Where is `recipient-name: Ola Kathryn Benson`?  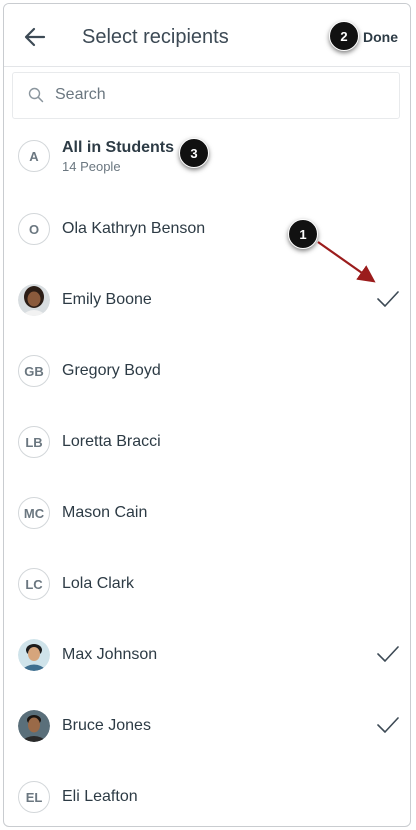
recipient-name: Ola Kathryn Benson is located at coordinates (134, 228).